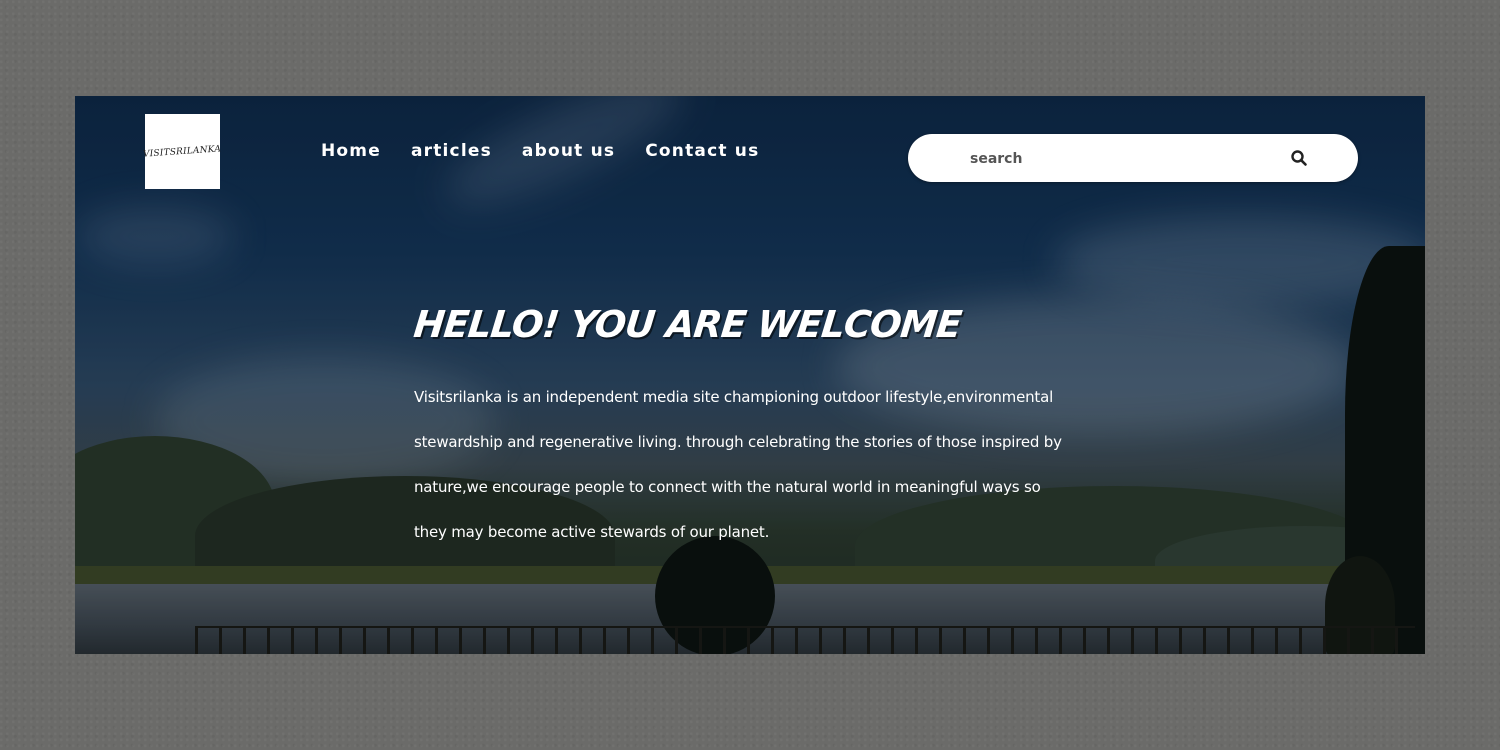 The width and height of the screenshot is (1500, 750). I want to click on site-logo: VISITSRILANKA, so click(182, 151).